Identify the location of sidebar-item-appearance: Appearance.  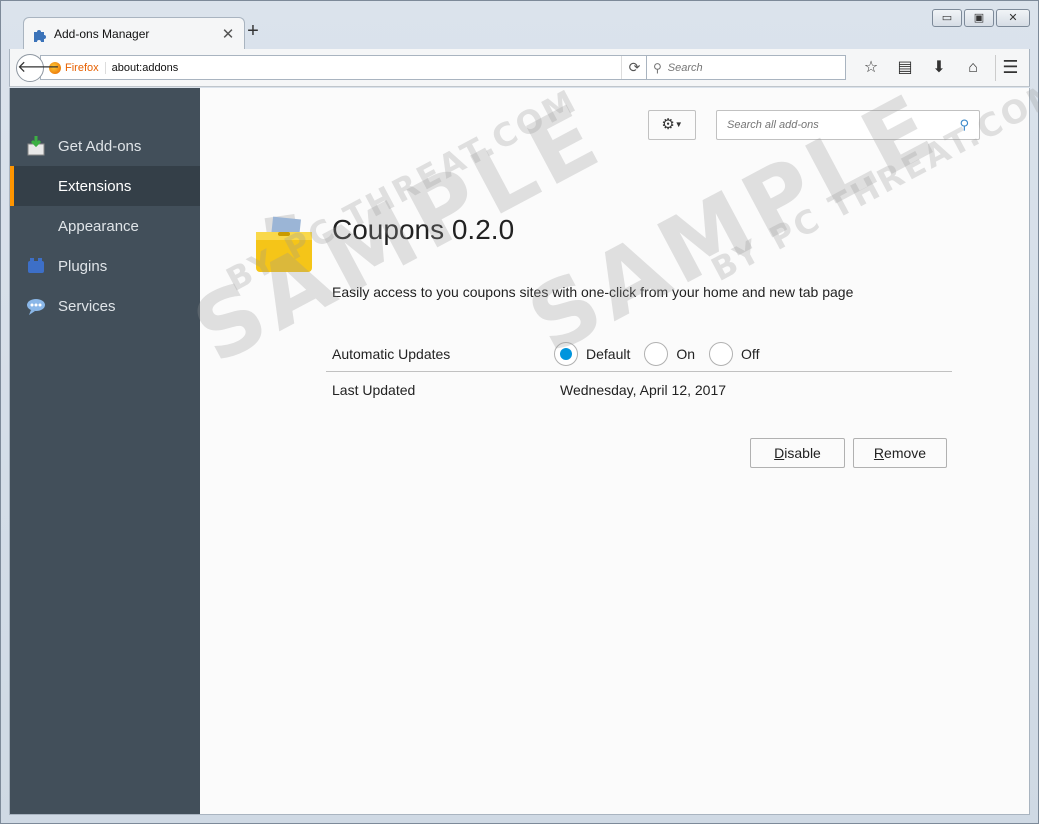
(105, 226).